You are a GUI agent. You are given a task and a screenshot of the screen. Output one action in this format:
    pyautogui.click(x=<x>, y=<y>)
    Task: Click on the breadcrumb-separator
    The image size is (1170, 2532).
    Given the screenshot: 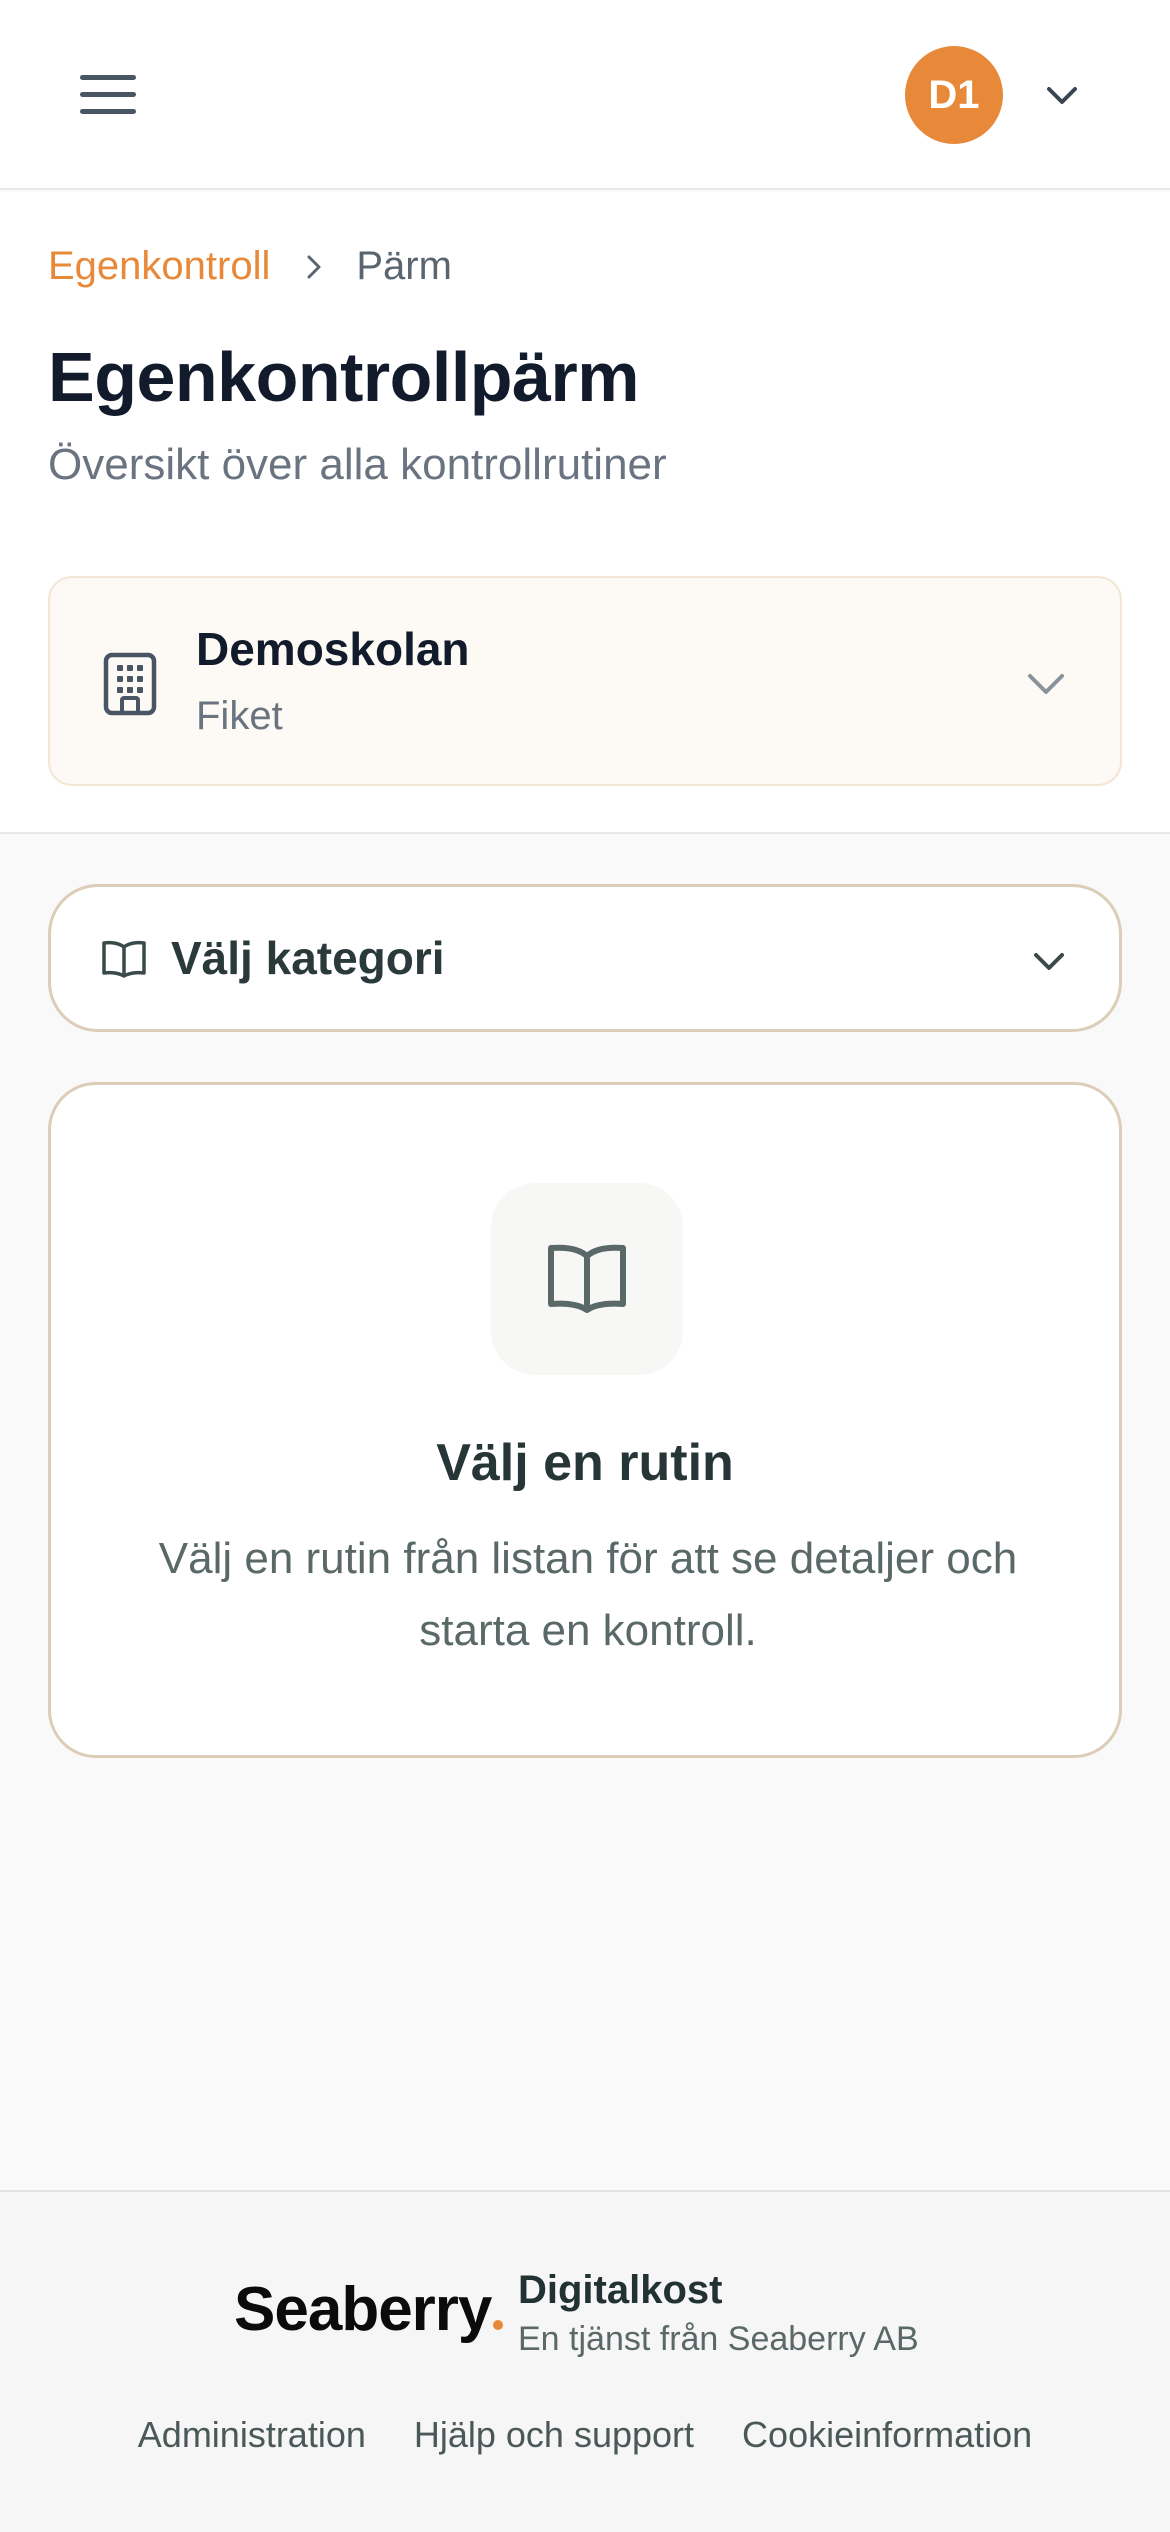 What is the action you would take?
    pyautogui.click(x=314, y=267)
    